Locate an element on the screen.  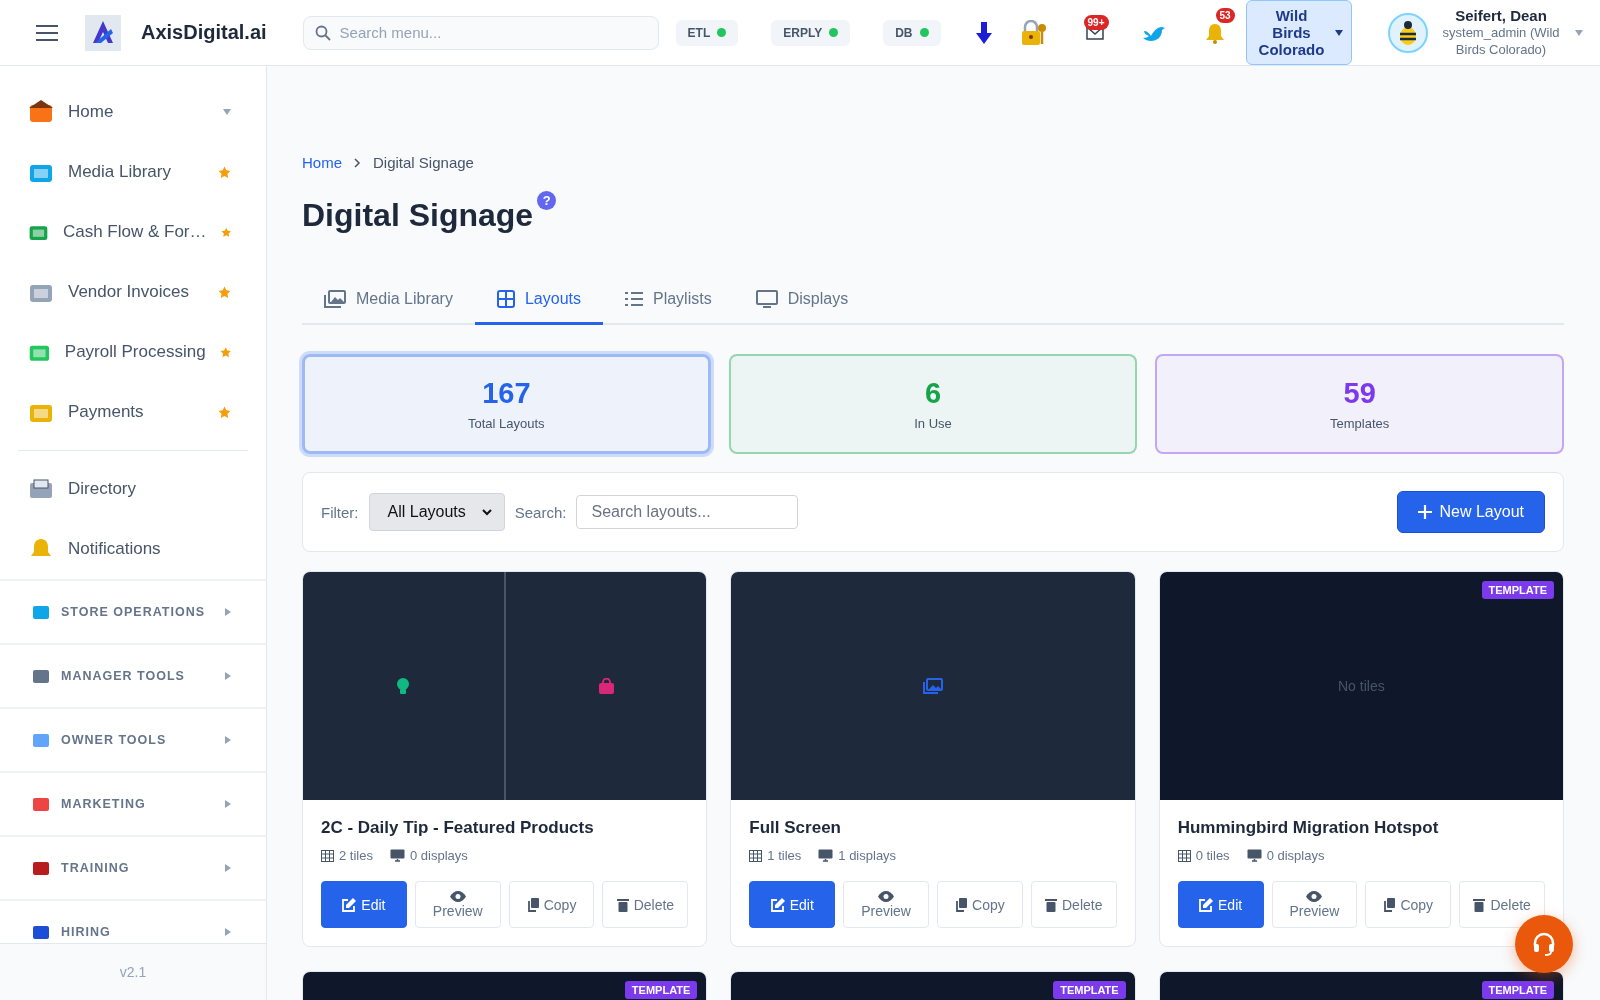
sidebar-label: Media Library is located at coordinates (120, 172).